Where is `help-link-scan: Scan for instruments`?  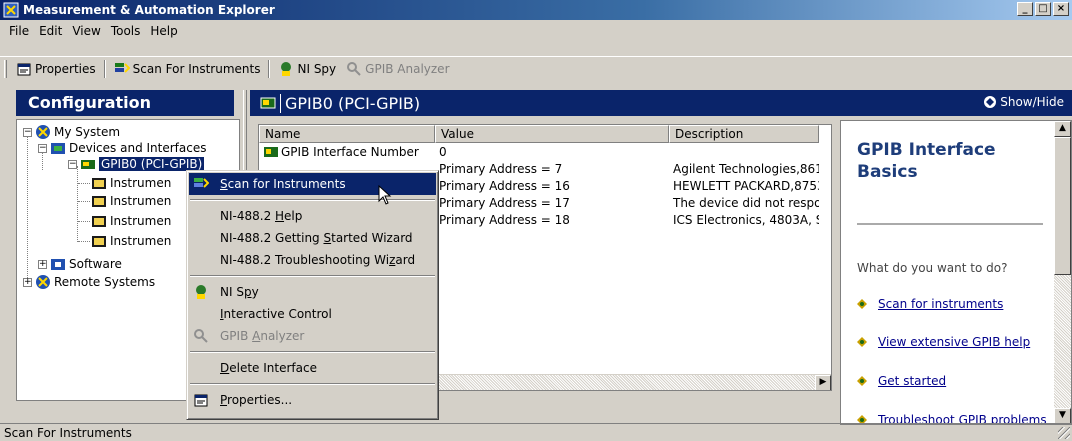 help-link-scan: Scan for instruments is located at coordinates (930, 304).